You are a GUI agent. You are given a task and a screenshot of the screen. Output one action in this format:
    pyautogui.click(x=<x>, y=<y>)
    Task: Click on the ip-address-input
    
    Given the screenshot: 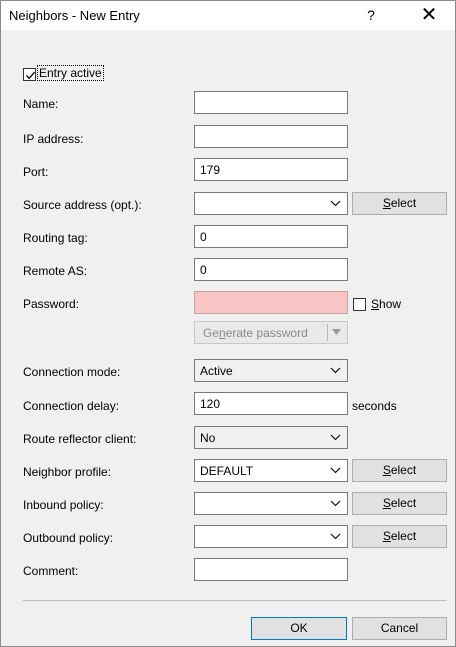 What is the action you would take?
    pyautogui.click(x=271, y=136)
    